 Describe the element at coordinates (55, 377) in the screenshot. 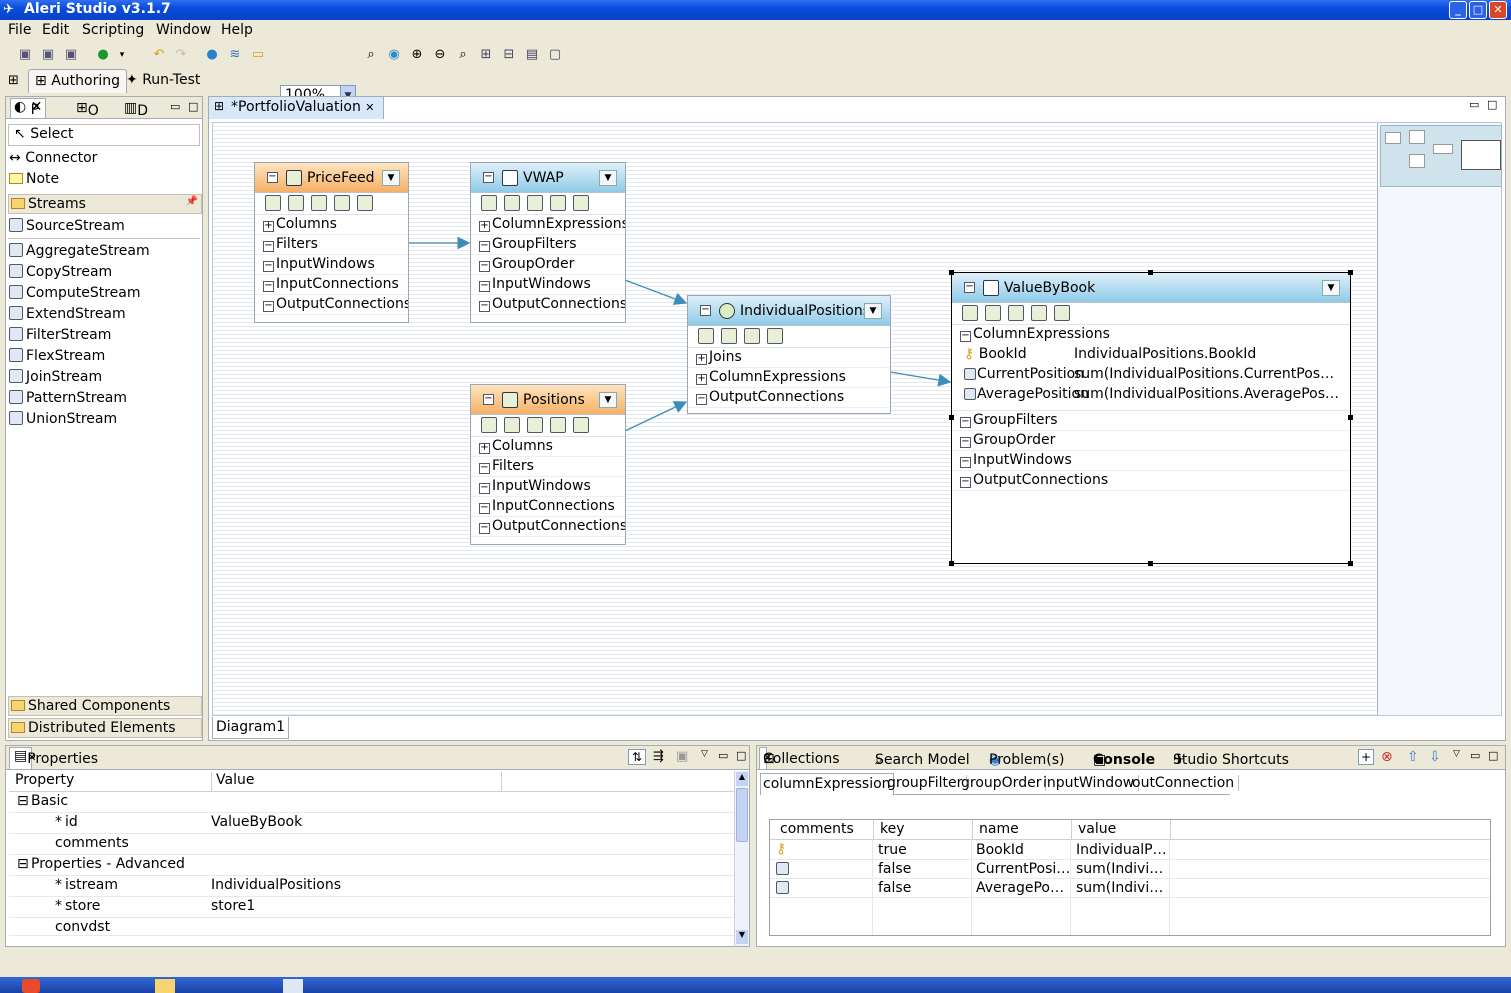

I see `palette-join-stream: JoinStream` at that location.